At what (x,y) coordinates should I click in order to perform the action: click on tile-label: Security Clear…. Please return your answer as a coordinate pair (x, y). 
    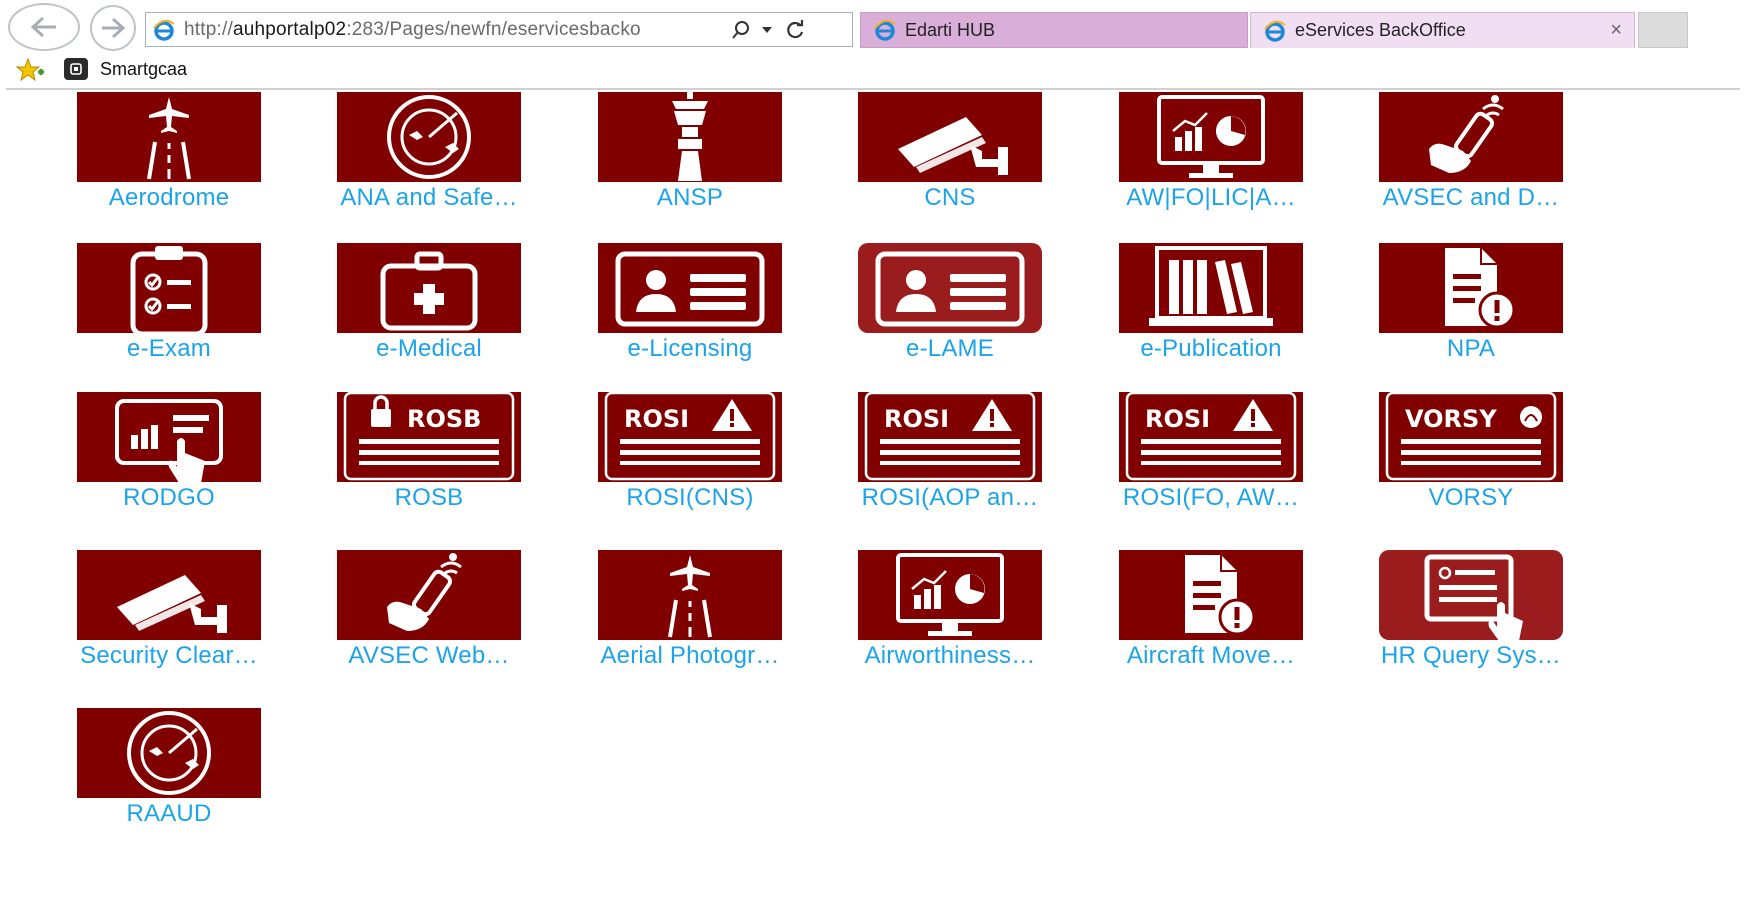
    Looking at the image, I should click on (169, 656).